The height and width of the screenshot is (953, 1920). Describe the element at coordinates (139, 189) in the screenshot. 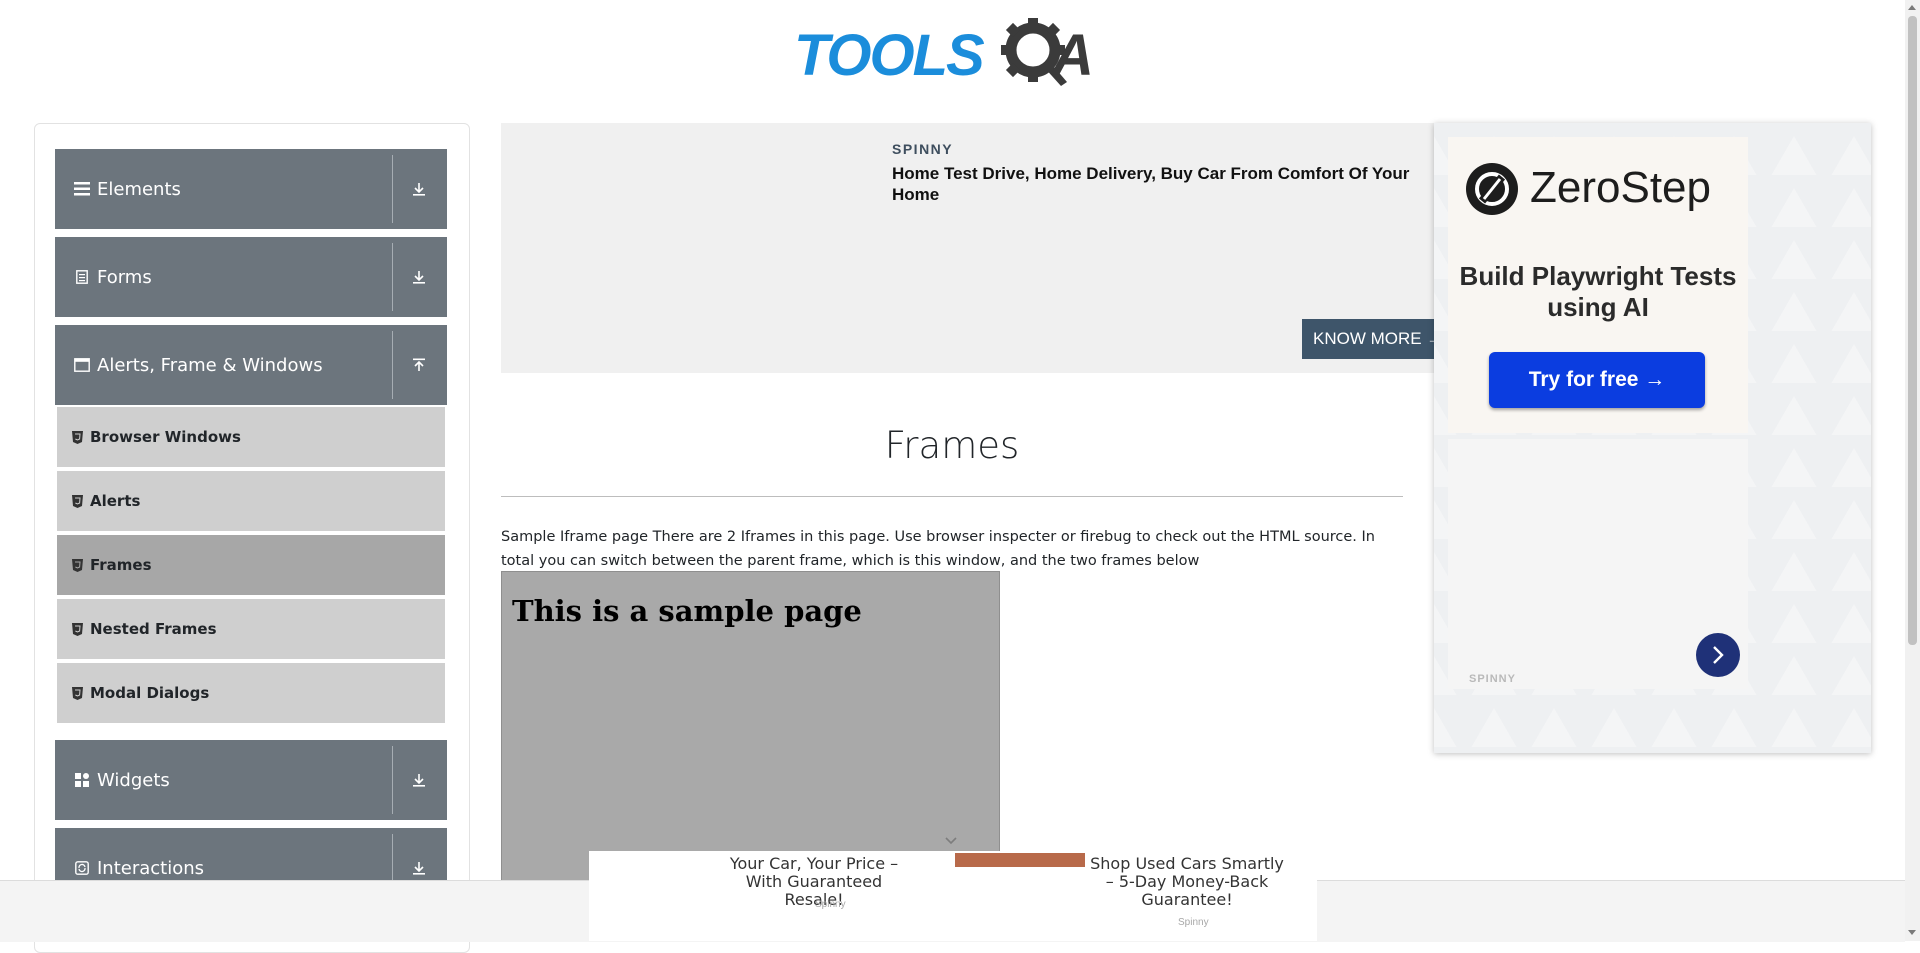

I see `group-label: Elements` at that location.